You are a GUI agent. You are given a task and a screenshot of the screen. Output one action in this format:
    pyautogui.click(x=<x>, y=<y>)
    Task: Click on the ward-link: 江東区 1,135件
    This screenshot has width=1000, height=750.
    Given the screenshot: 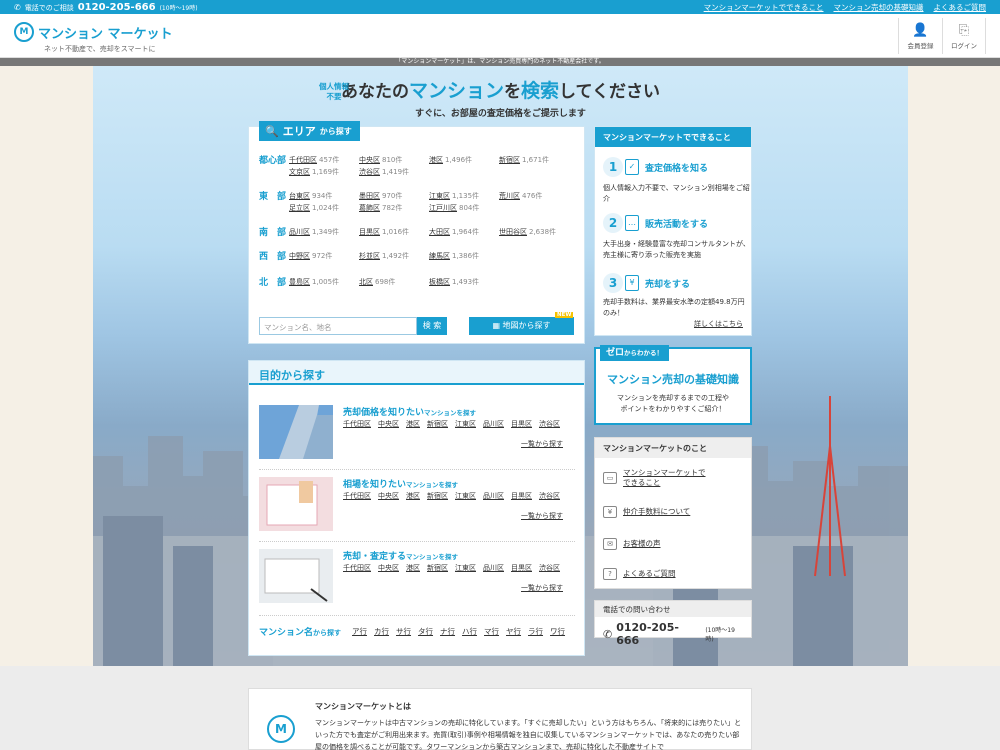 What is the action you would take?
    pyautogui.click(x=464, y=196)
    